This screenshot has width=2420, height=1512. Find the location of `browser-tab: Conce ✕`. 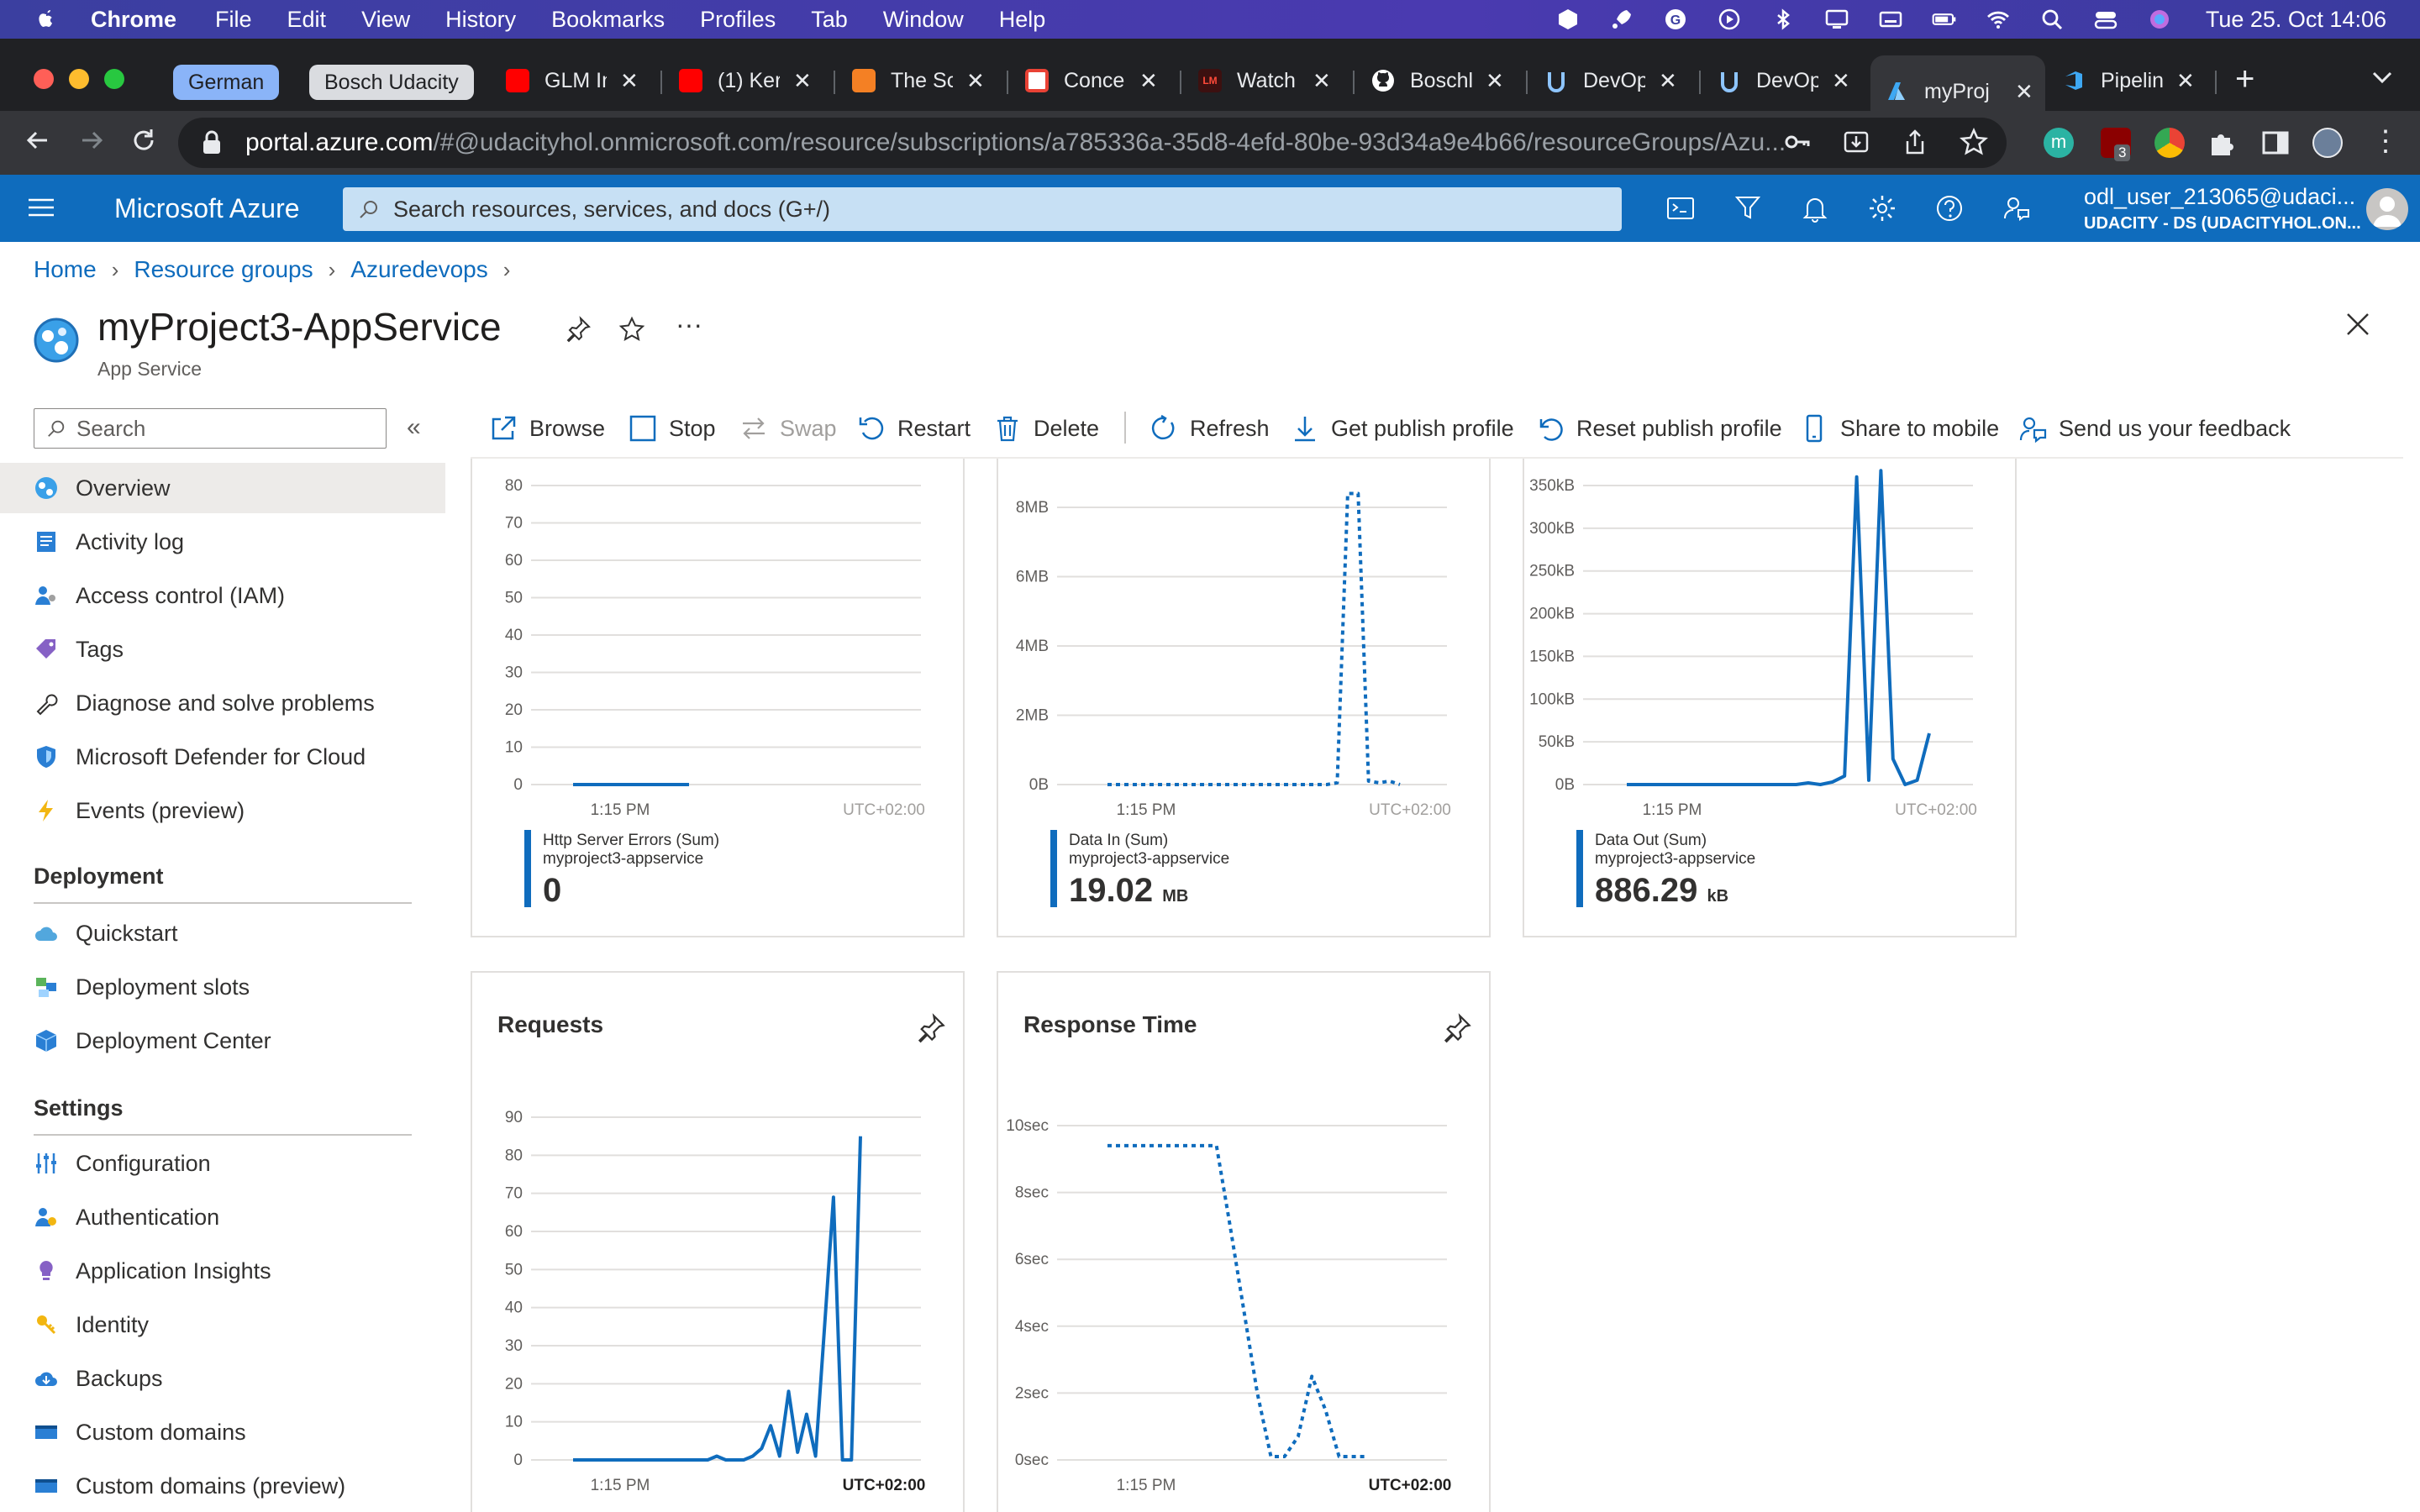

browser-tab: Conce ✕ is located at coordinates (1095, 80).